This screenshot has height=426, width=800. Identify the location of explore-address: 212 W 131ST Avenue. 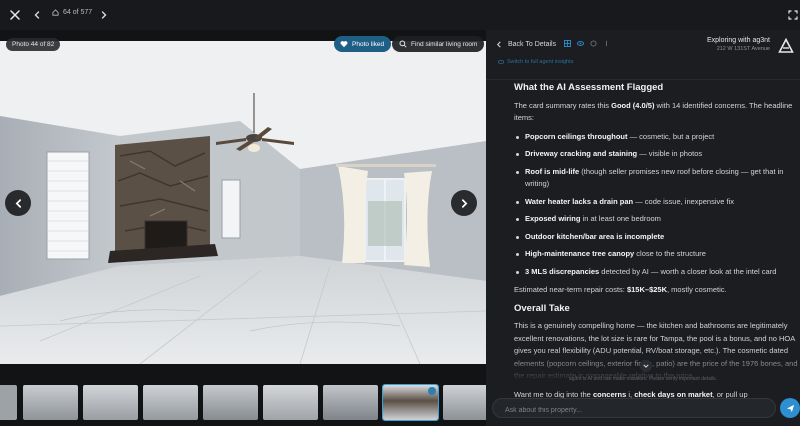
(743, 49).